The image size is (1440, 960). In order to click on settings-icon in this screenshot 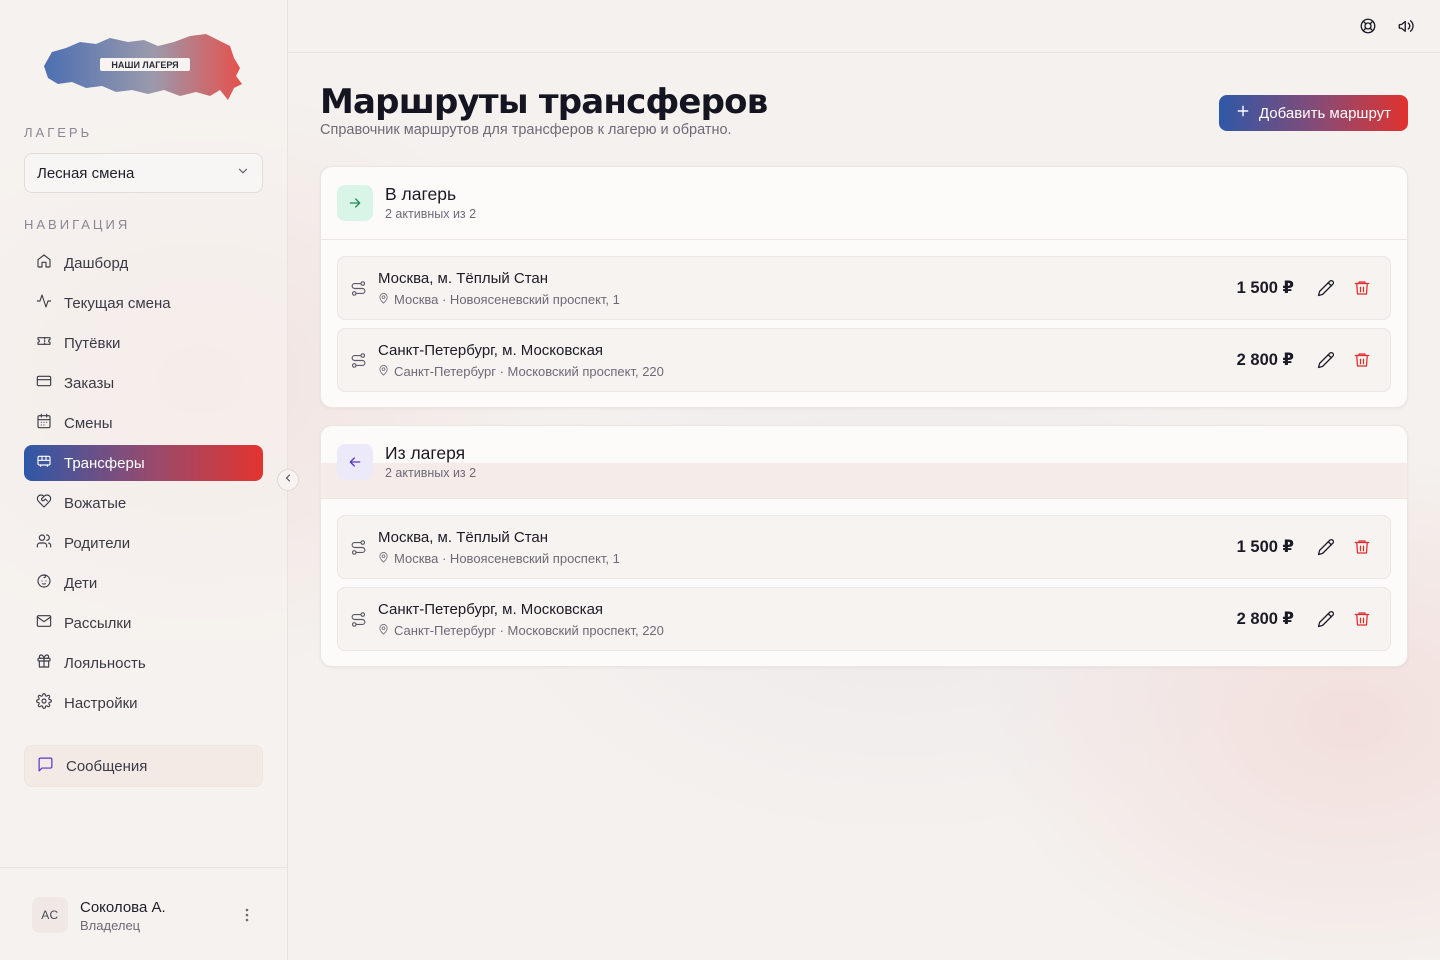, I will do `click(44, 703)`.